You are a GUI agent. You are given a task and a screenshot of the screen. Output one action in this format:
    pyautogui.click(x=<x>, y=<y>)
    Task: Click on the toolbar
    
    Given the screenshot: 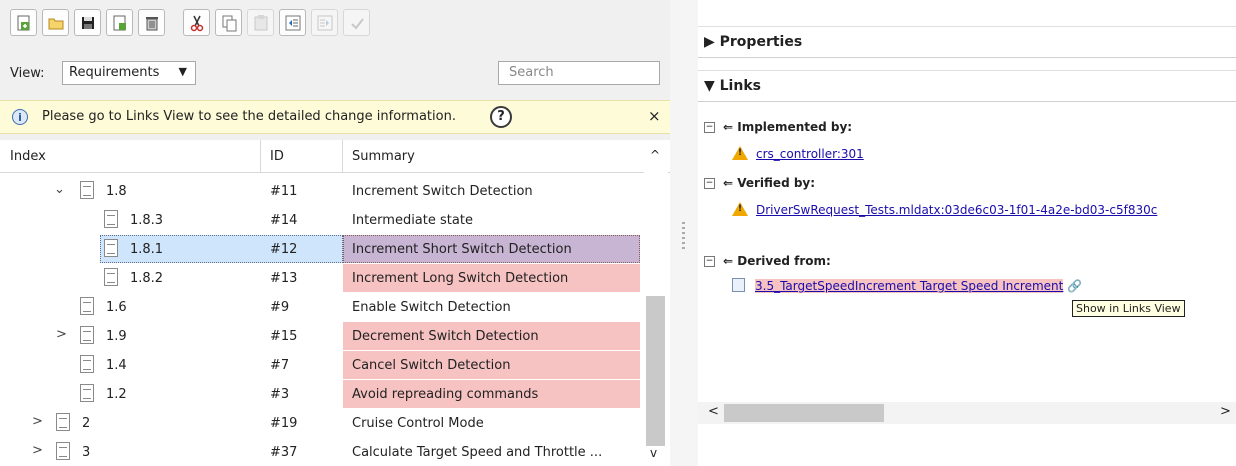 What is the action you would take?
    pyautogui.click(x=190, y=25)
    